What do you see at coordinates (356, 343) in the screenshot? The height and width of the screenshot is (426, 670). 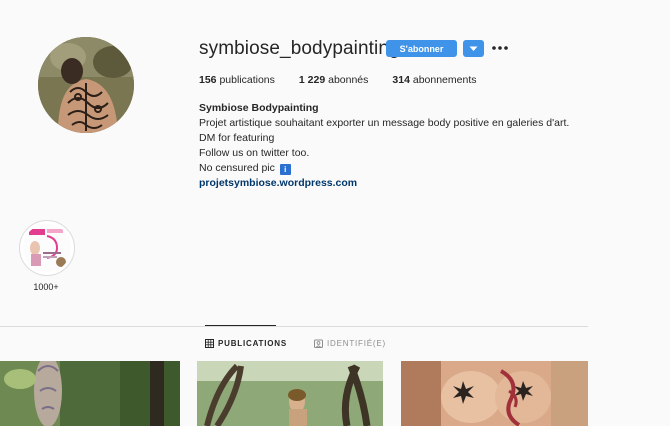 I see `tab-label: IDENTIFIÉ(E)` at bounding box center [356, 343].